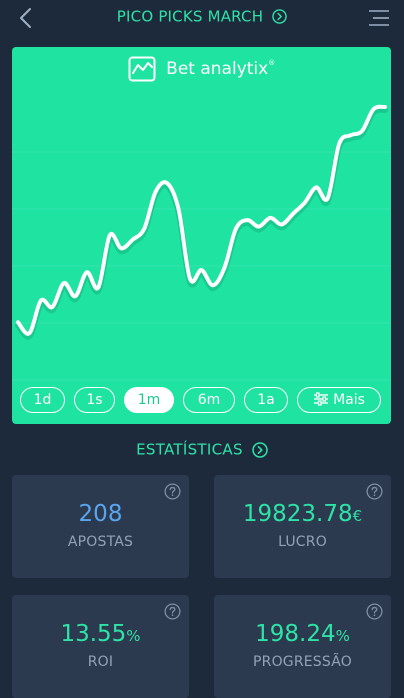 The height and width of the screenshot is (698, 404). What do you see at coordinates (379, 18) in the screenshot?
I see `hamburger-menu-icon` at bounding box center [379, 18].